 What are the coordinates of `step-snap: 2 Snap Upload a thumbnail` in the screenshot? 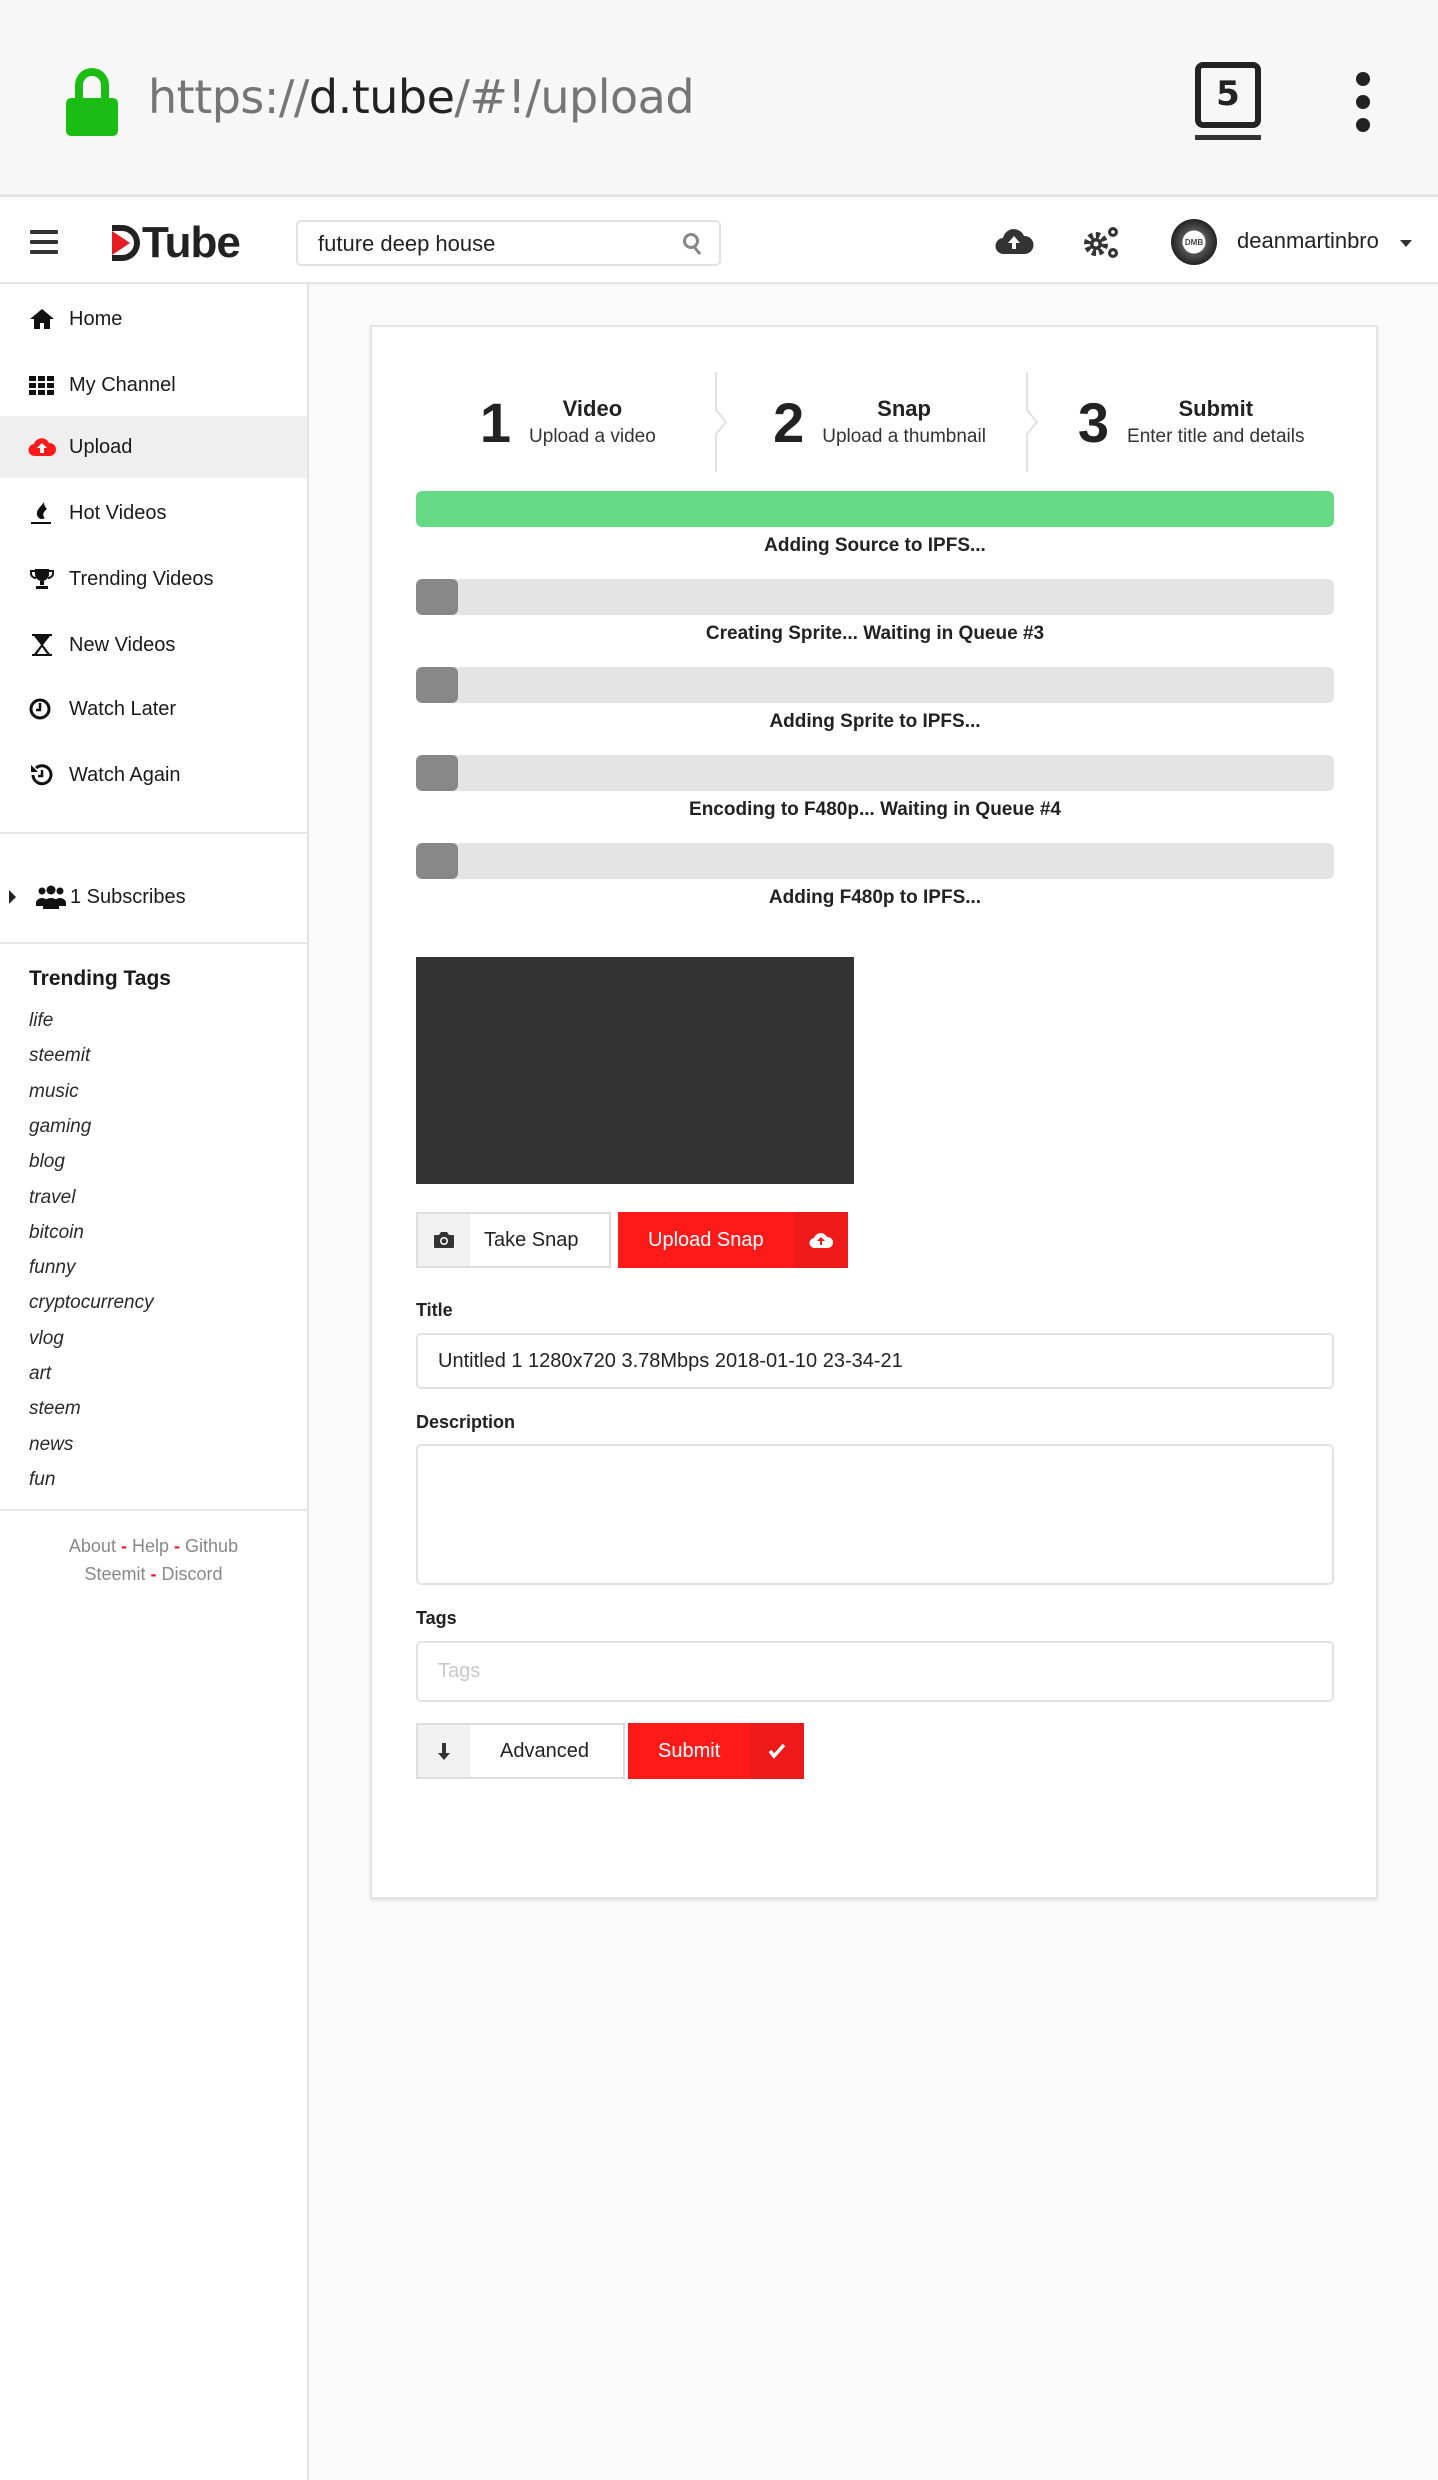 It's located at (881, 422).